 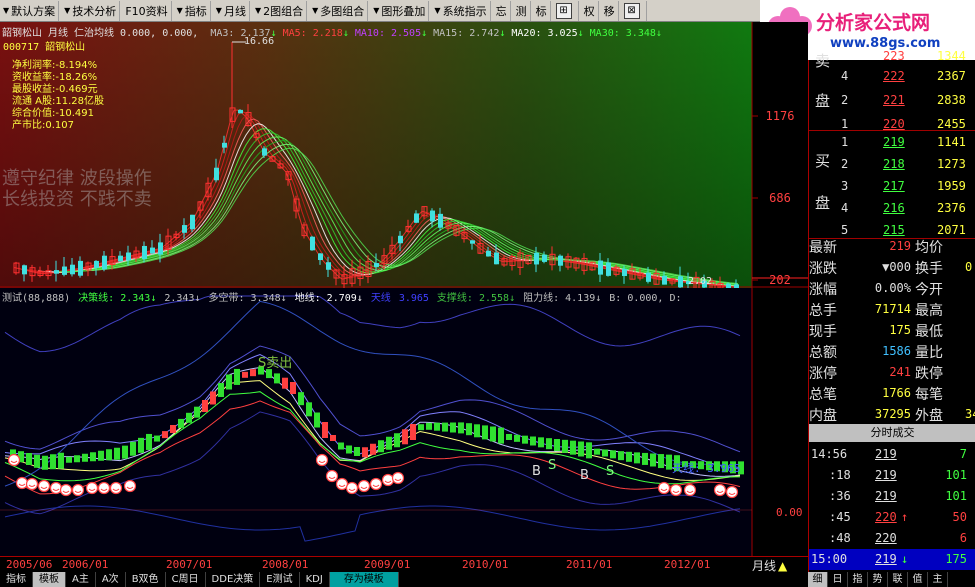 I want to click on toolbar-icon-button-1: 权, so click(x=590, y=10).